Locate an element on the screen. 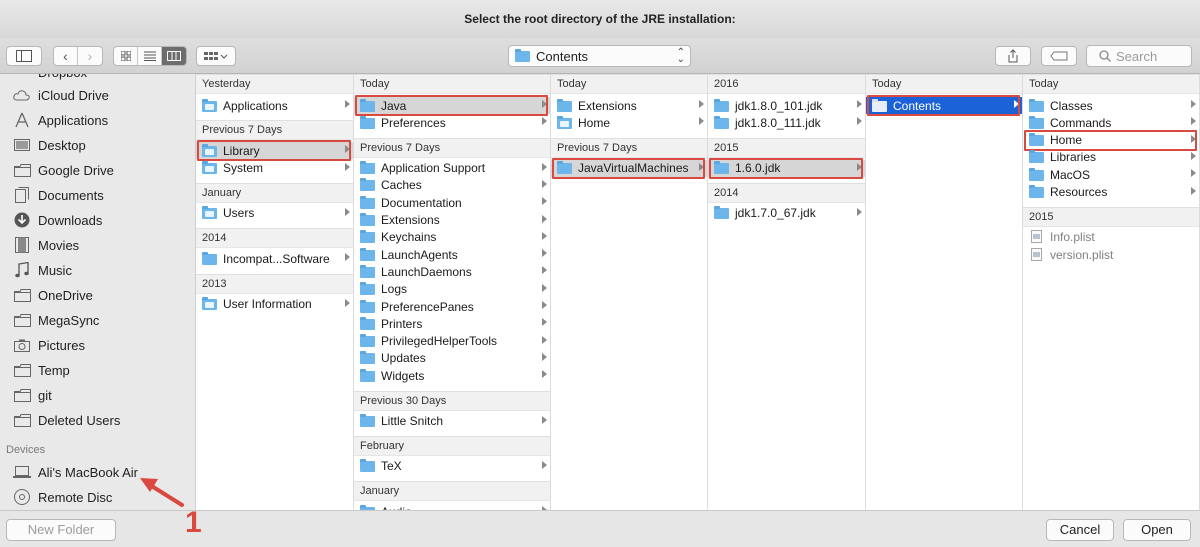  share-icon is located at coordinates (1013, 56).